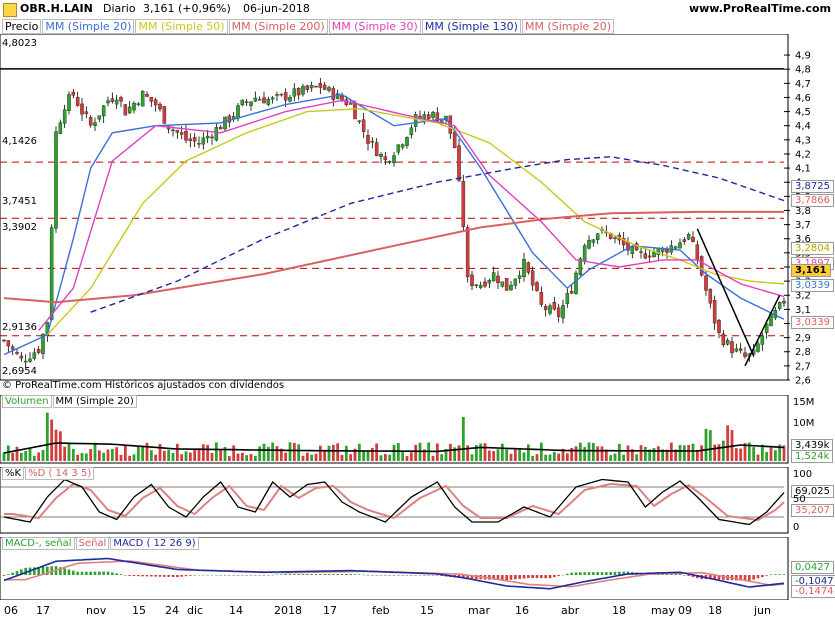  What do you see at coordinates (13, 473) in the screenshot?
I see `stoch-k-label: %K` at bounding box center [13, 473].